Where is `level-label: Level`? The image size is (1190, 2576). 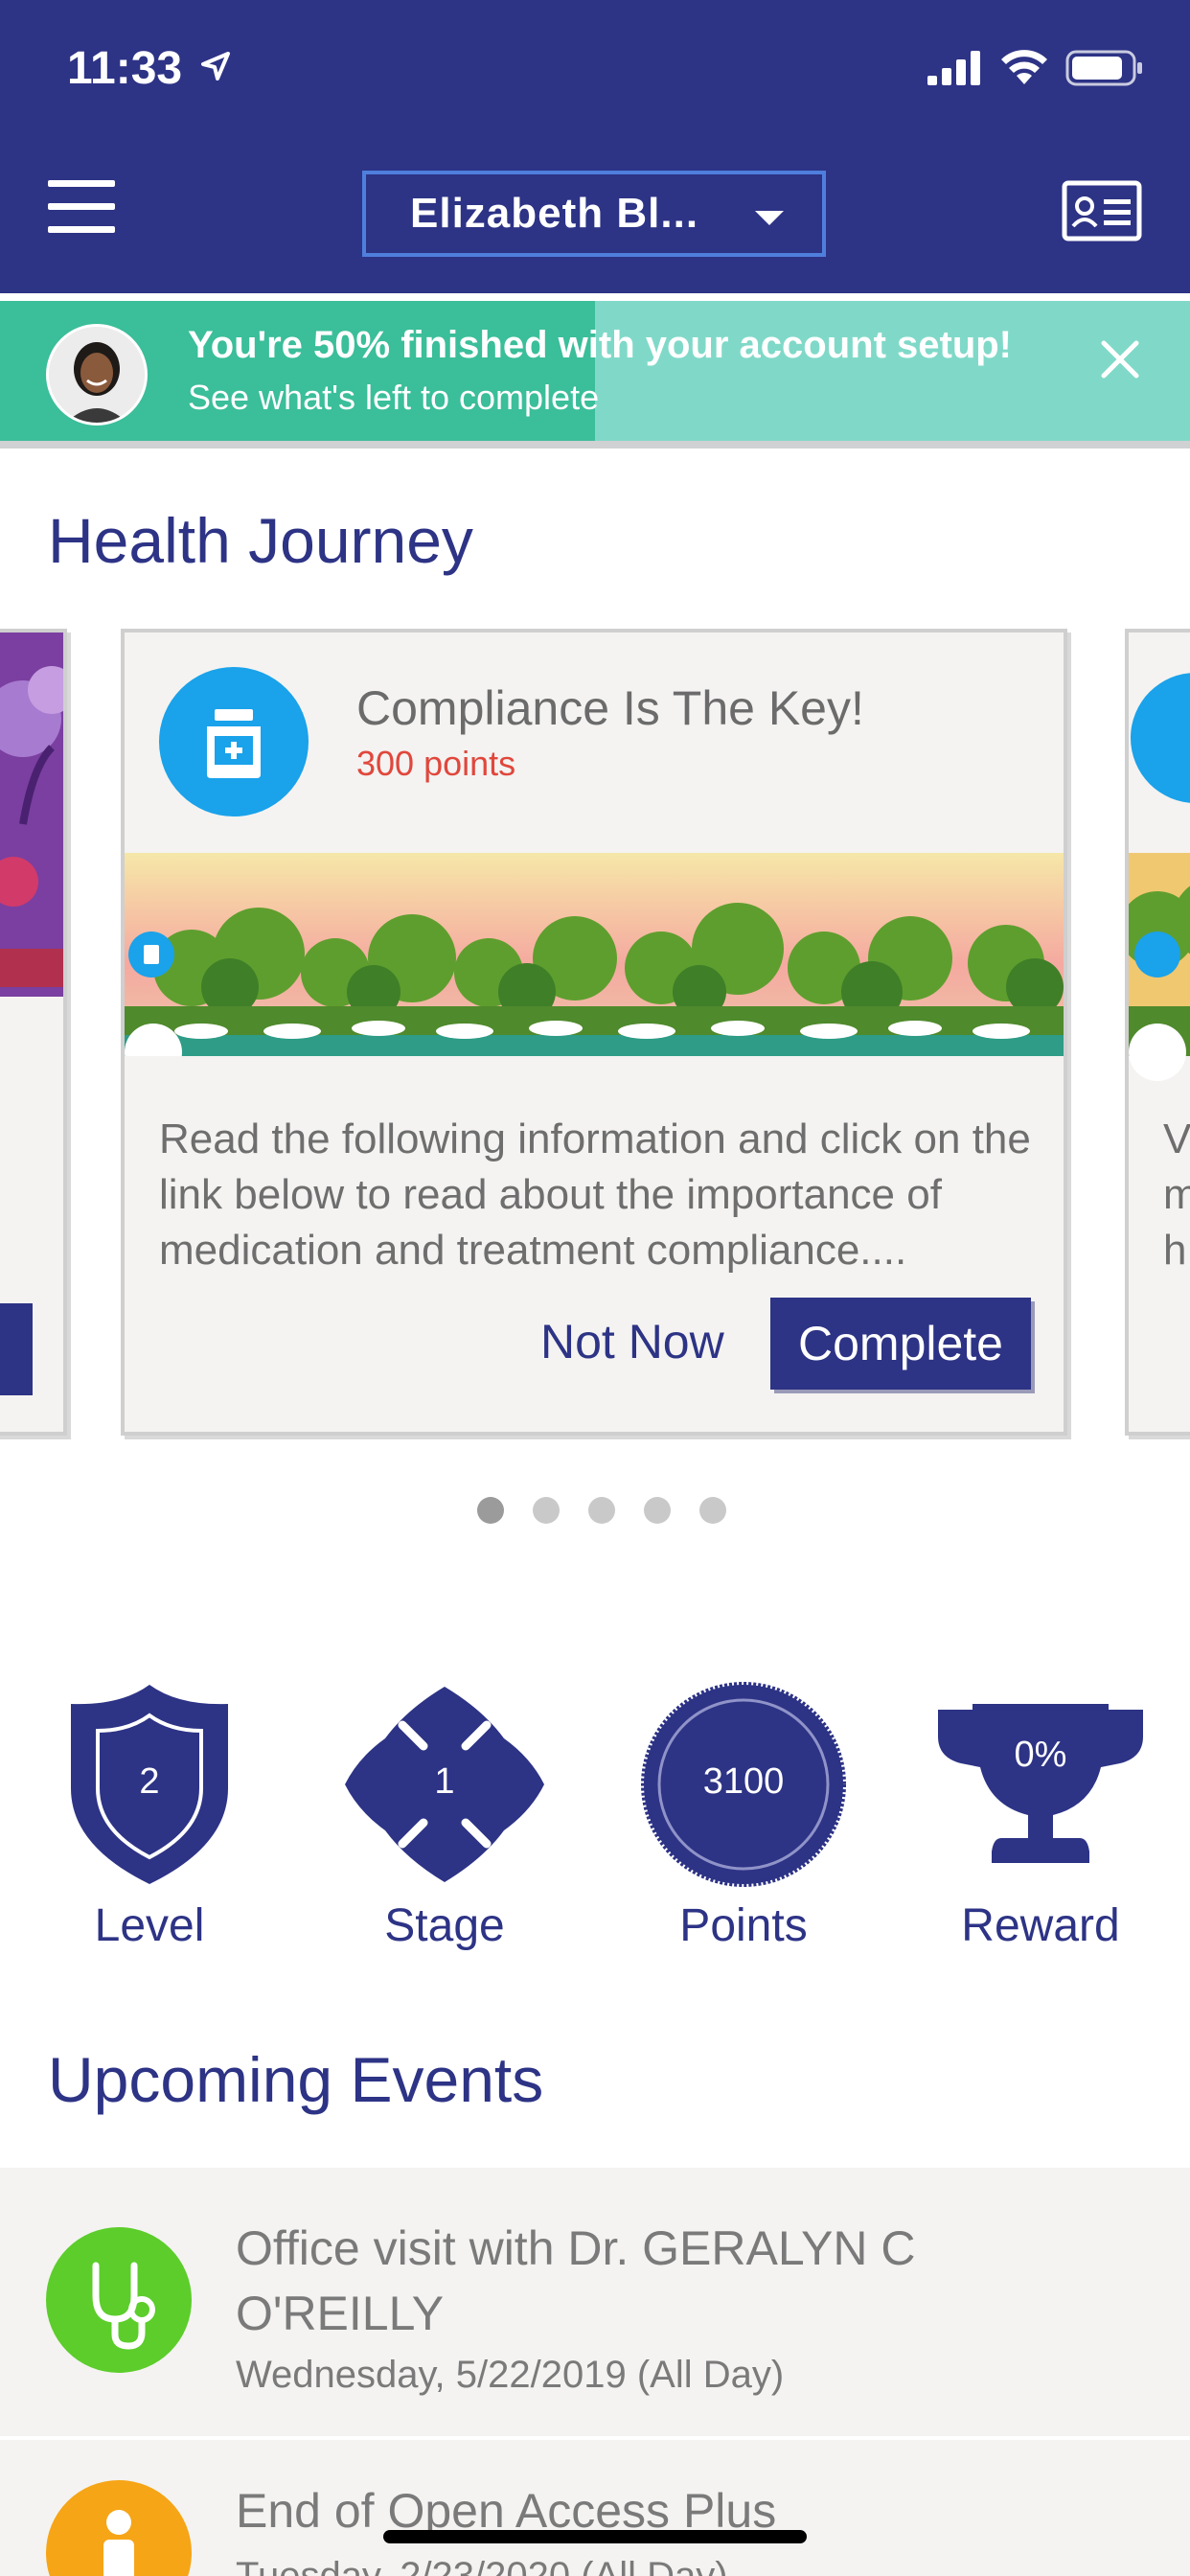
level-label: Level is located at coordinates (150, 1925).